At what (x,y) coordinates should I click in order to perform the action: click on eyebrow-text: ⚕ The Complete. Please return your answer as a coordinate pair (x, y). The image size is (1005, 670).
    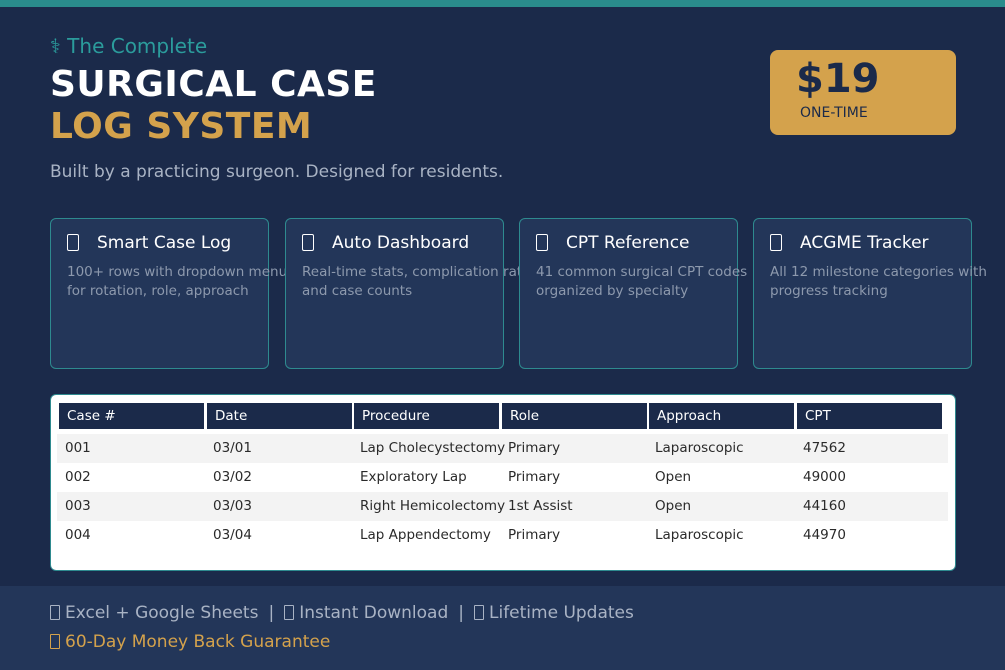
    Looking at the image, I should click on (129, 46).